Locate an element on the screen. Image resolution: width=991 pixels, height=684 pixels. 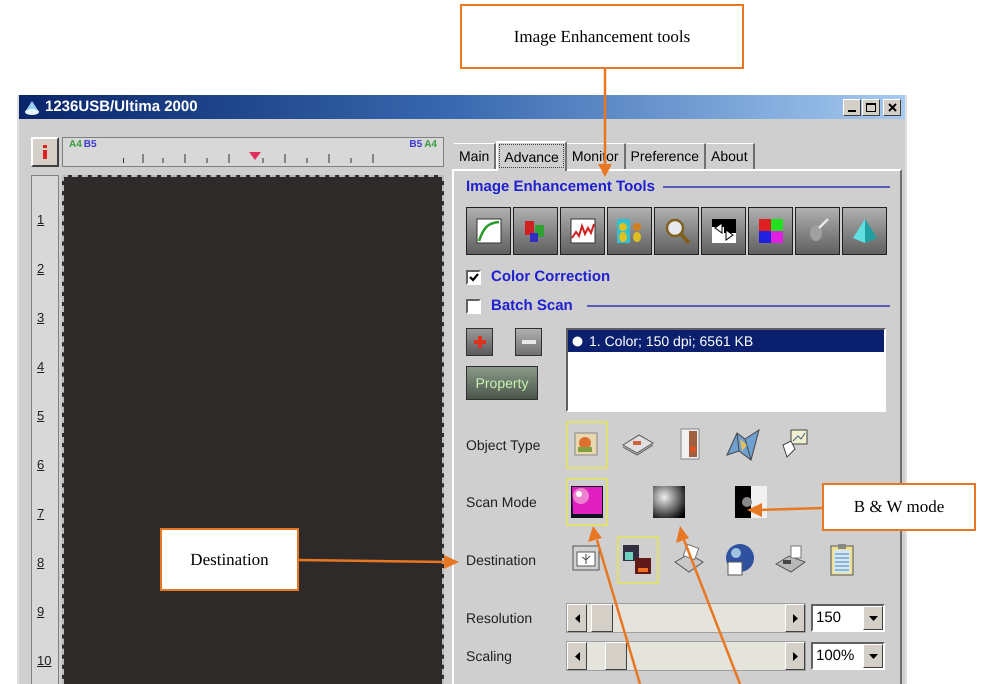
tab: Main is located at coordinates (475, 156).